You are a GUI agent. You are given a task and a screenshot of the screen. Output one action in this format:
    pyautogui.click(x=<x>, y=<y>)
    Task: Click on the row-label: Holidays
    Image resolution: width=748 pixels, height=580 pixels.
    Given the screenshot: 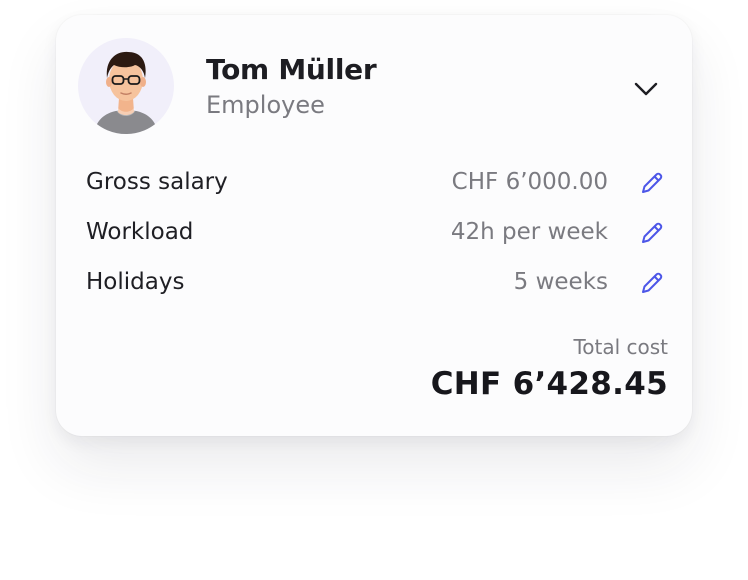 What is the action you would take?
    pyautogui.click(x=135, y=282)
    